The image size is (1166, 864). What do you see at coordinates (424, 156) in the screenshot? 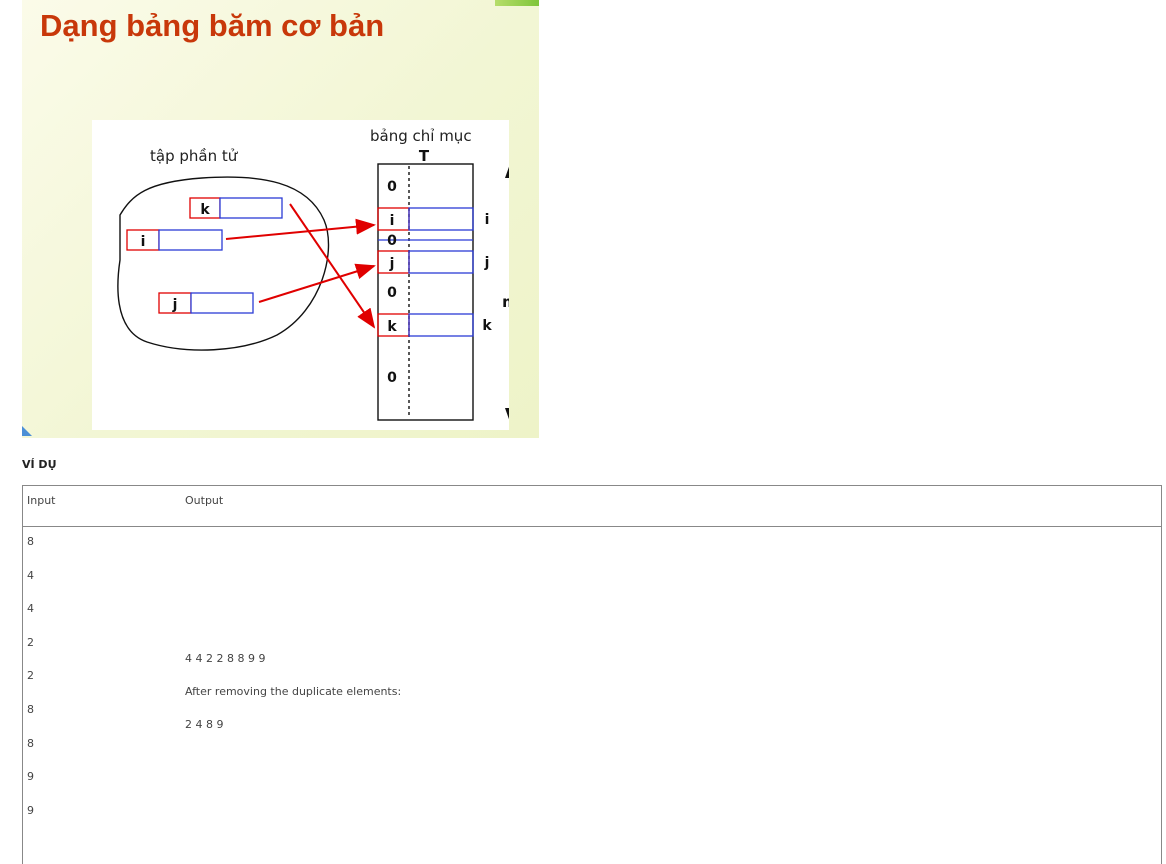
I see `table-name-label: T` at bounding box center [424, 156].